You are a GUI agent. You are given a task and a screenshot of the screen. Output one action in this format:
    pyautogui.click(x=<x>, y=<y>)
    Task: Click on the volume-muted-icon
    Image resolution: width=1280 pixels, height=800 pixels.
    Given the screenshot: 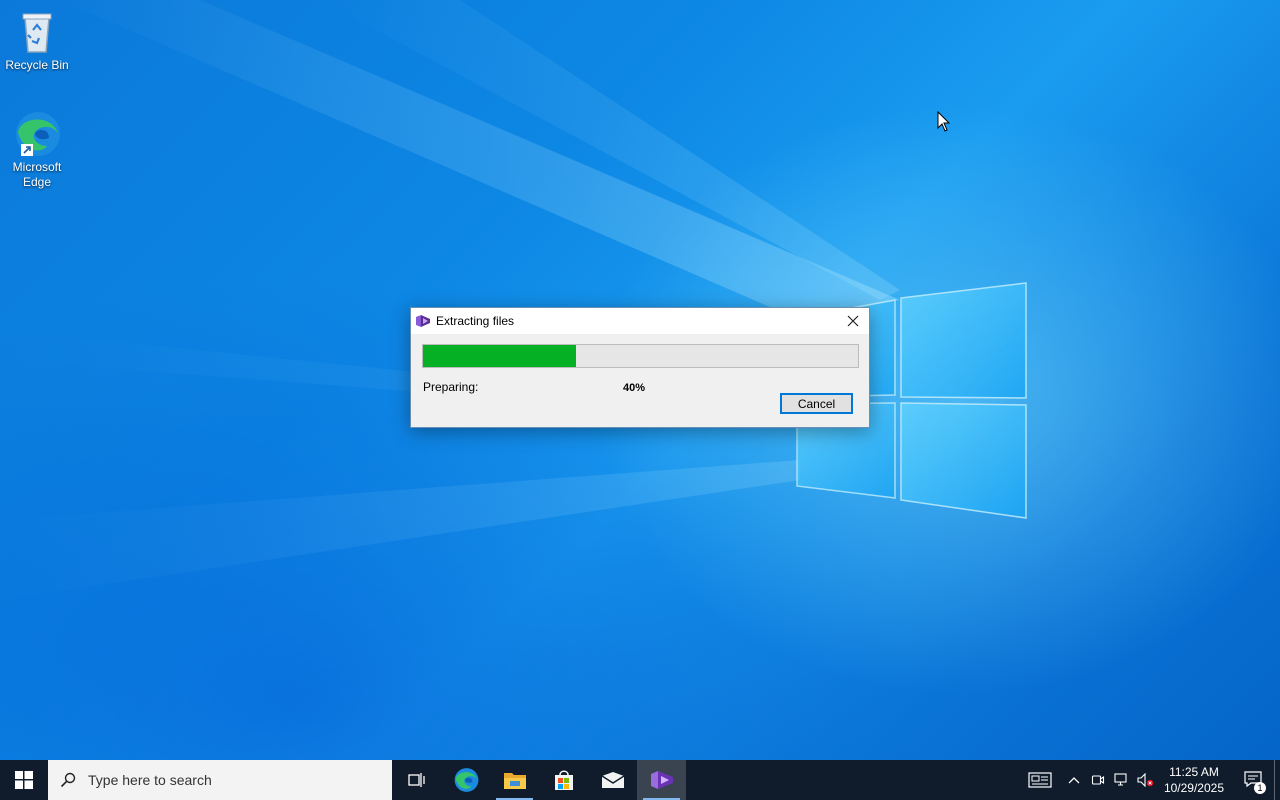 What is the action you would take?
    pyautogui.click(x=1145, y=780)
    